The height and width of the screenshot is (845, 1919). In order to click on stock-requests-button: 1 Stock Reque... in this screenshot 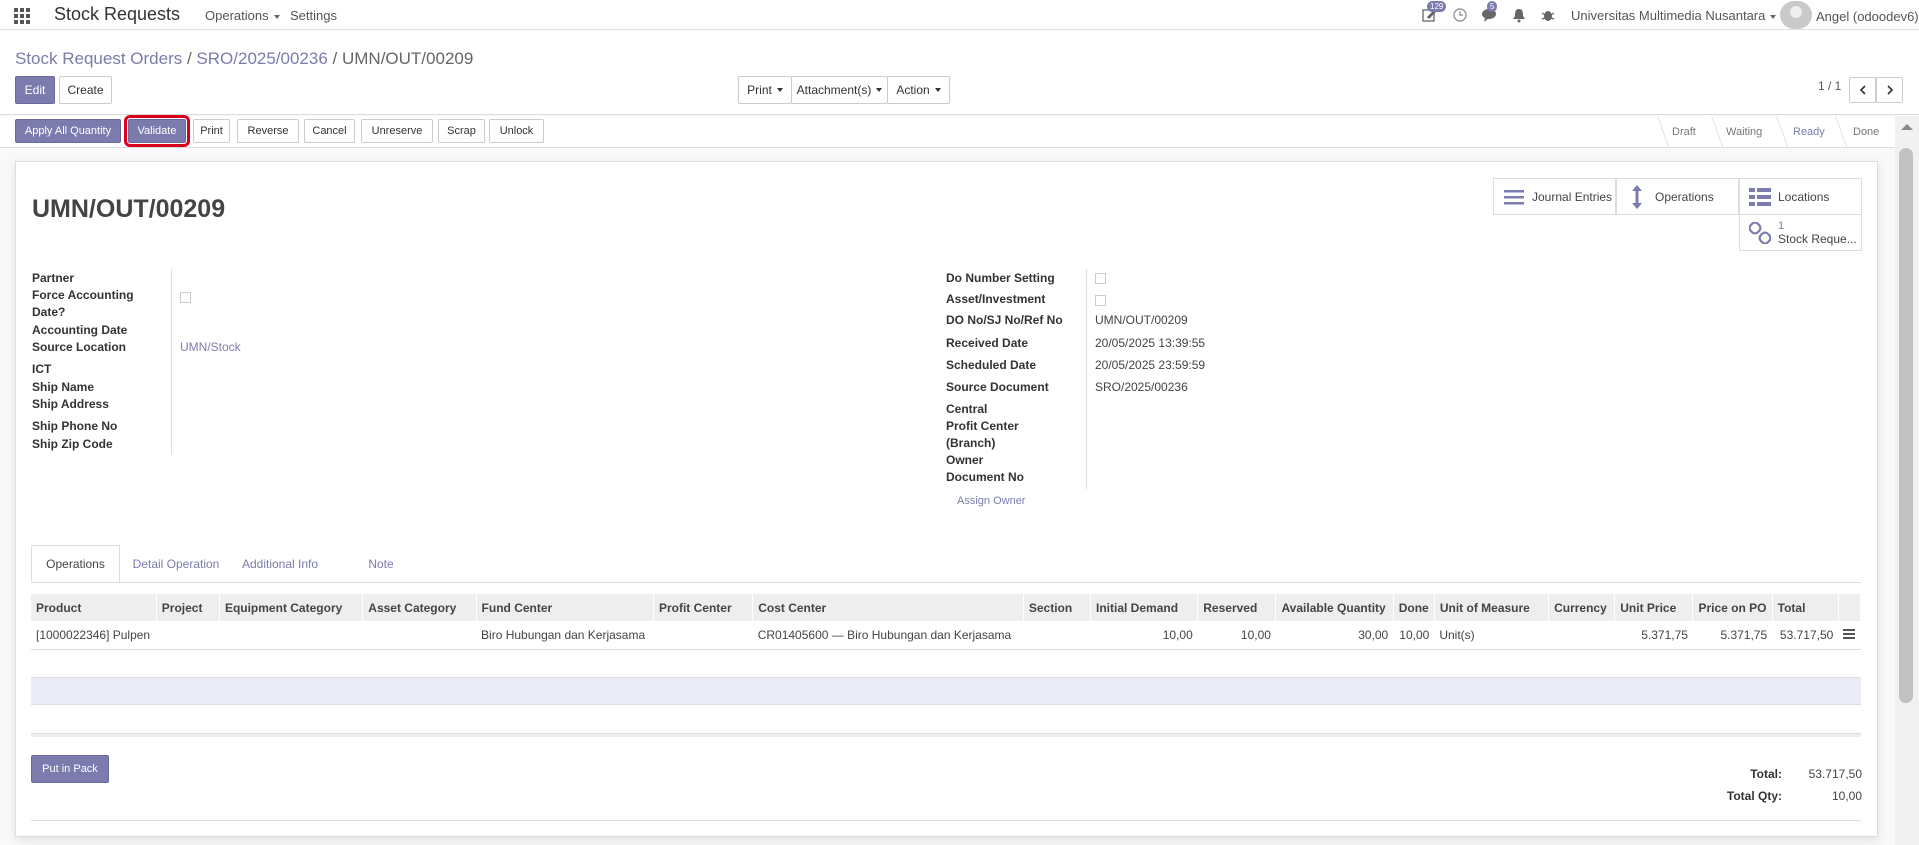, I will do `click(1800, 232)`.